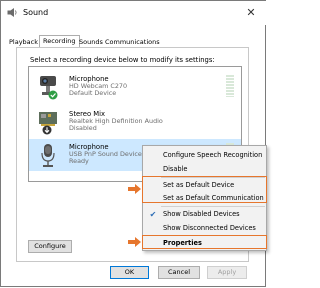 The image size is (320, 288). I want to click on device-status: Ready, so click(79, 161).